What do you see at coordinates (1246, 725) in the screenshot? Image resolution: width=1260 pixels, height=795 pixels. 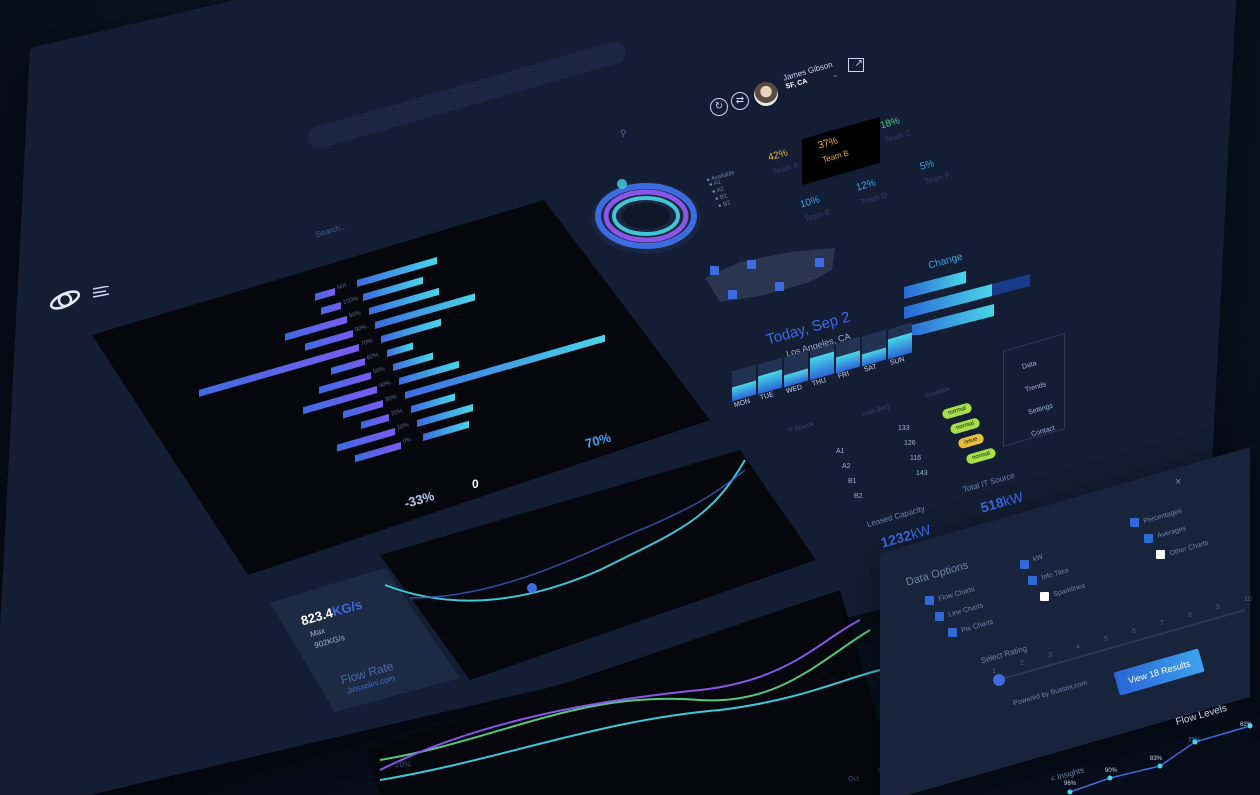 I see `flow-level-point: 62%` at bounding box center [1246, 725].